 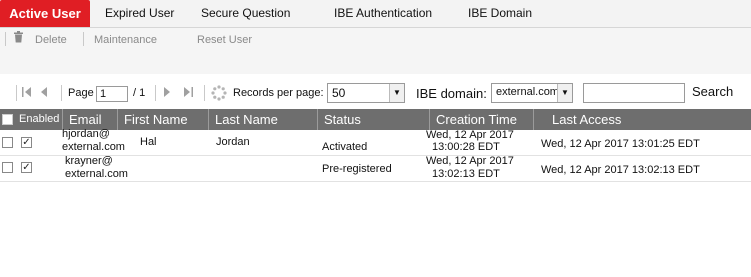 I want to click on records-per-page-value: 50, so click(x=339, y=93).